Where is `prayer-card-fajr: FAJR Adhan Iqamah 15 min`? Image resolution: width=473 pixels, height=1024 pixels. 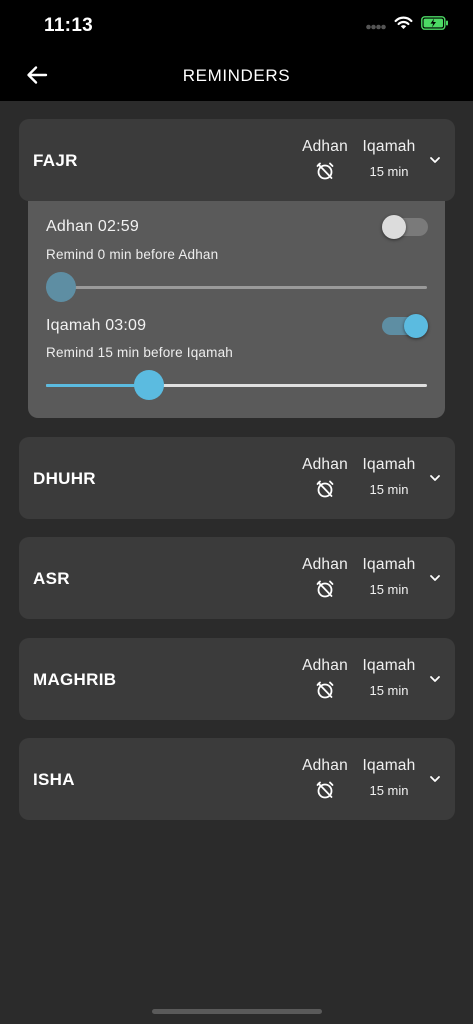 prayer-card-fajr: FAJR Adhan Iqamah 15 min is located at coordinates (237, 160).